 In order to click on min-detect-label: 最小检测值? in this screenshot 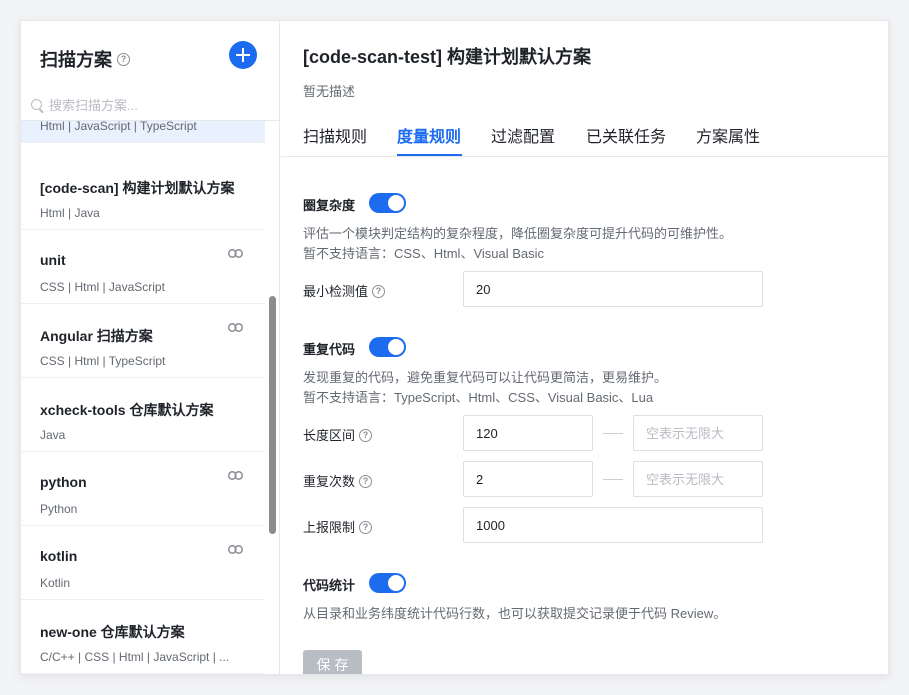, I will do `click(344, 290)`.